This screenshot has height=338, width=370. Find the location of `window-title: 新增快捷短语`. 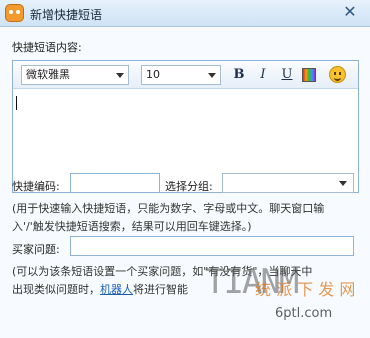

window-title: 新增快捷短语 is located at coordinates (66, 15).